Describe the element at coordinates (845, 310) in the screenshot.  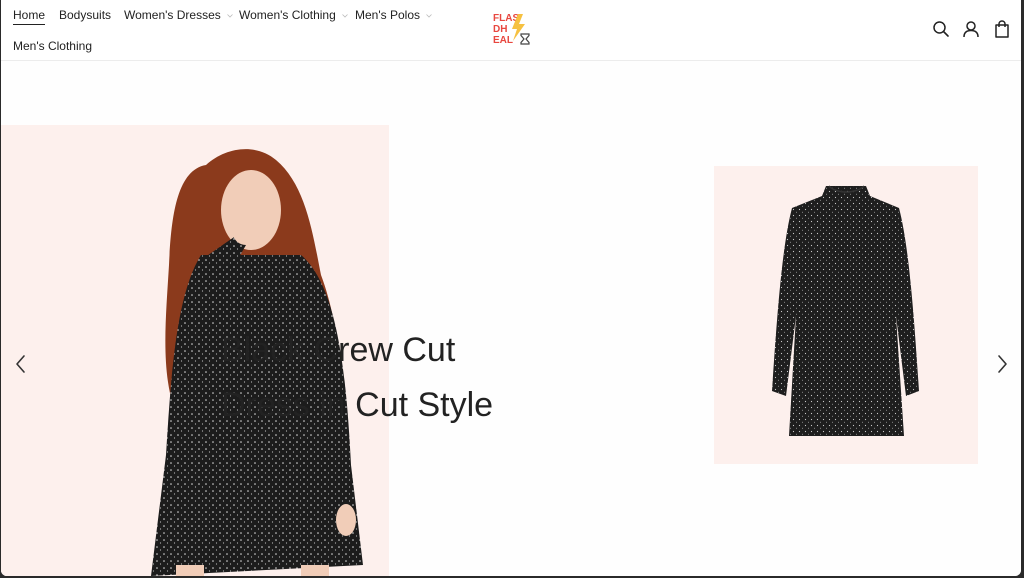
I see `black-dress-product-image` at that location.